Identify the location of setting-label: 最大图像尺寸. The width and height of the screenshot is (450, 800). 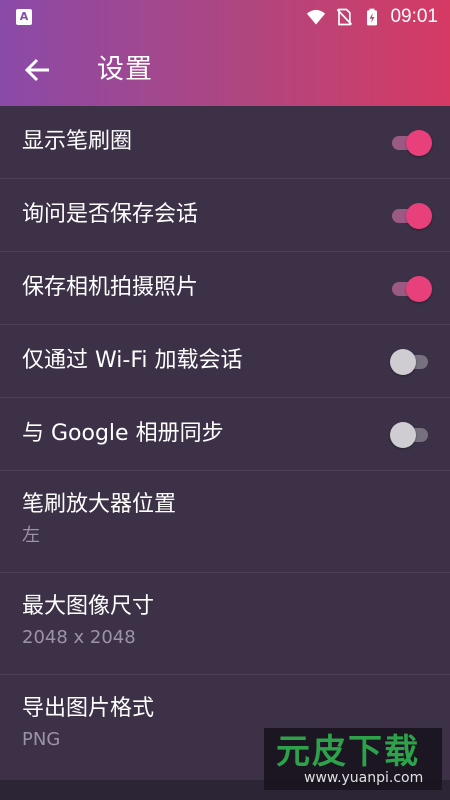
(88, 606).